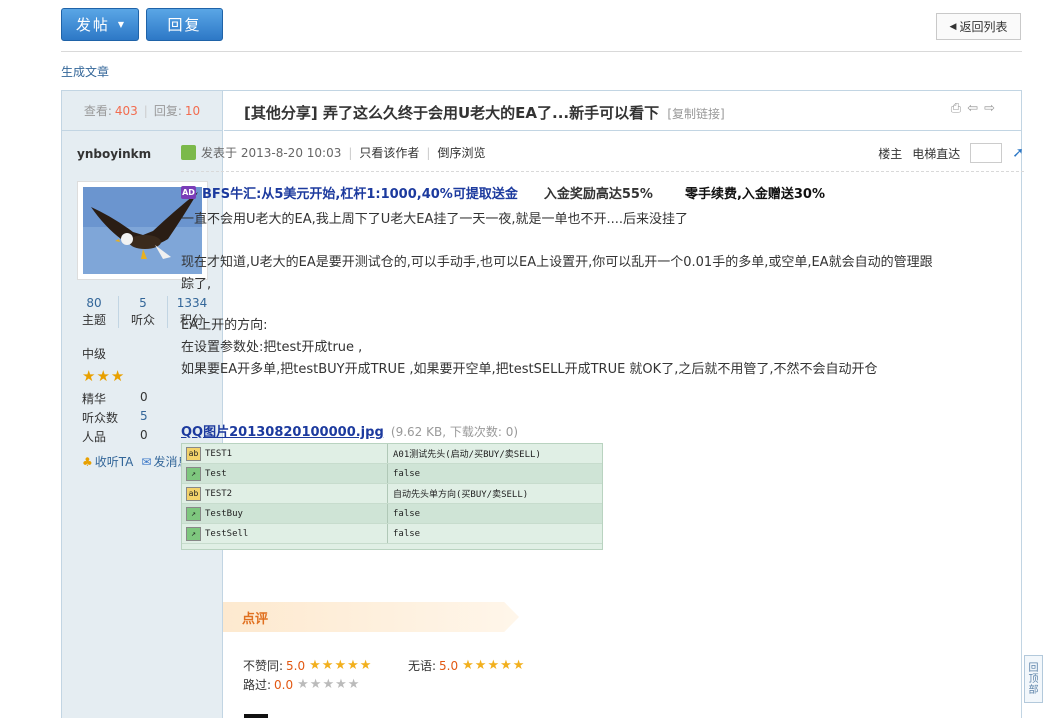  What do you see at coordinates (454, 432) in the screenshot?
I see `attachment-meta: (9.62 KB, 下载次数: 0)` at bounding box center [454, 432].